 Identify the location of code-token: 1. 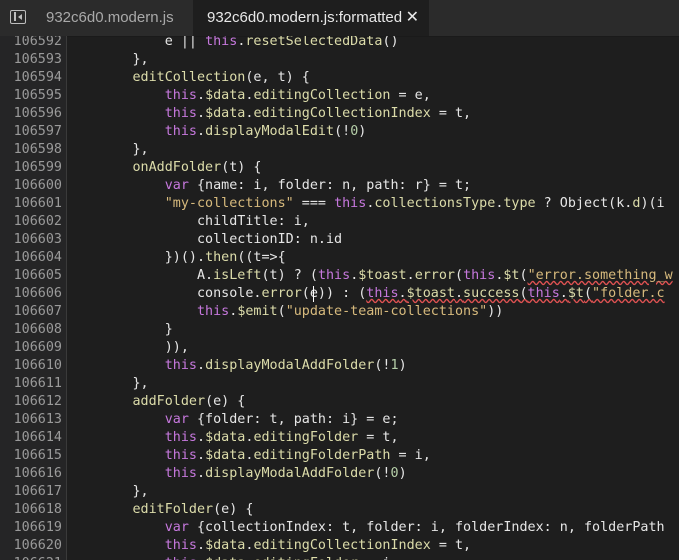
(394, 365).